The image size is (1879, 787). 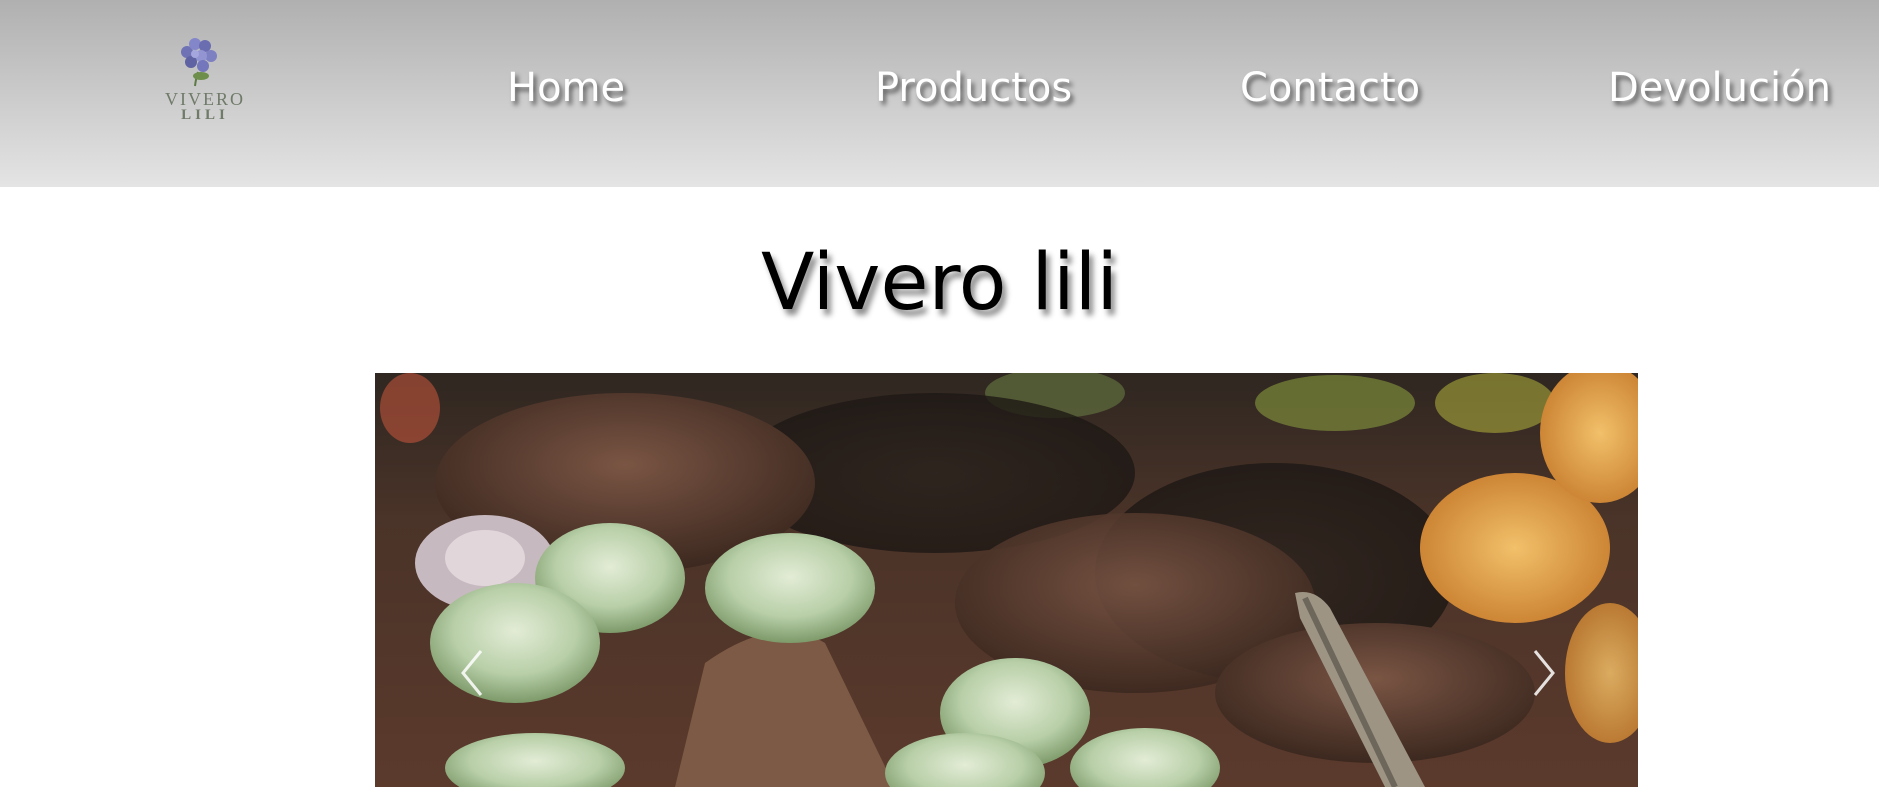 I want to click on chevron-left-icon, so click(x=472, y=673).